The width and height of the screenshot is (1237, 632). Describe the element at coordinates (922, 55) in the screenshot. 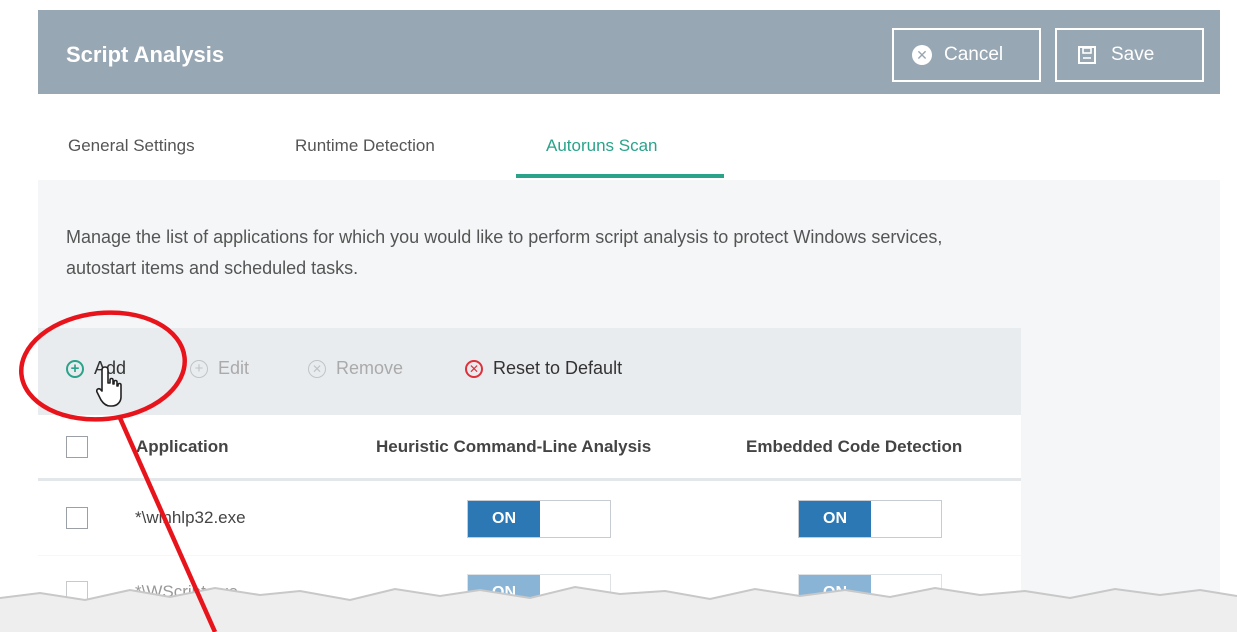

I see `close-icon: ✕` at that location.